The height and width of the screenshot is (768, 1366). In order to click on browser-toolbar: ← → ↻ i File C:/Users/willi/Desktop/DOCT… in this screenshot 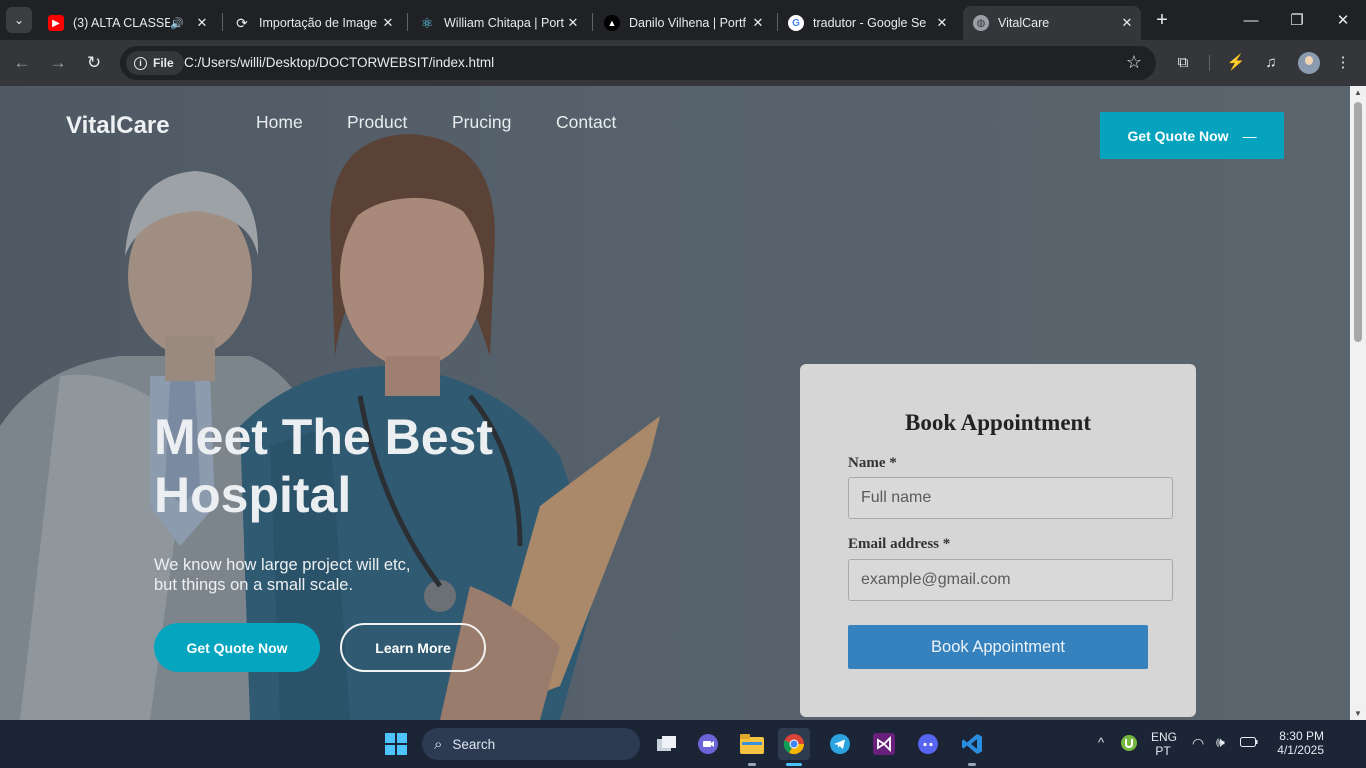, I will do `click(683, 63)`.